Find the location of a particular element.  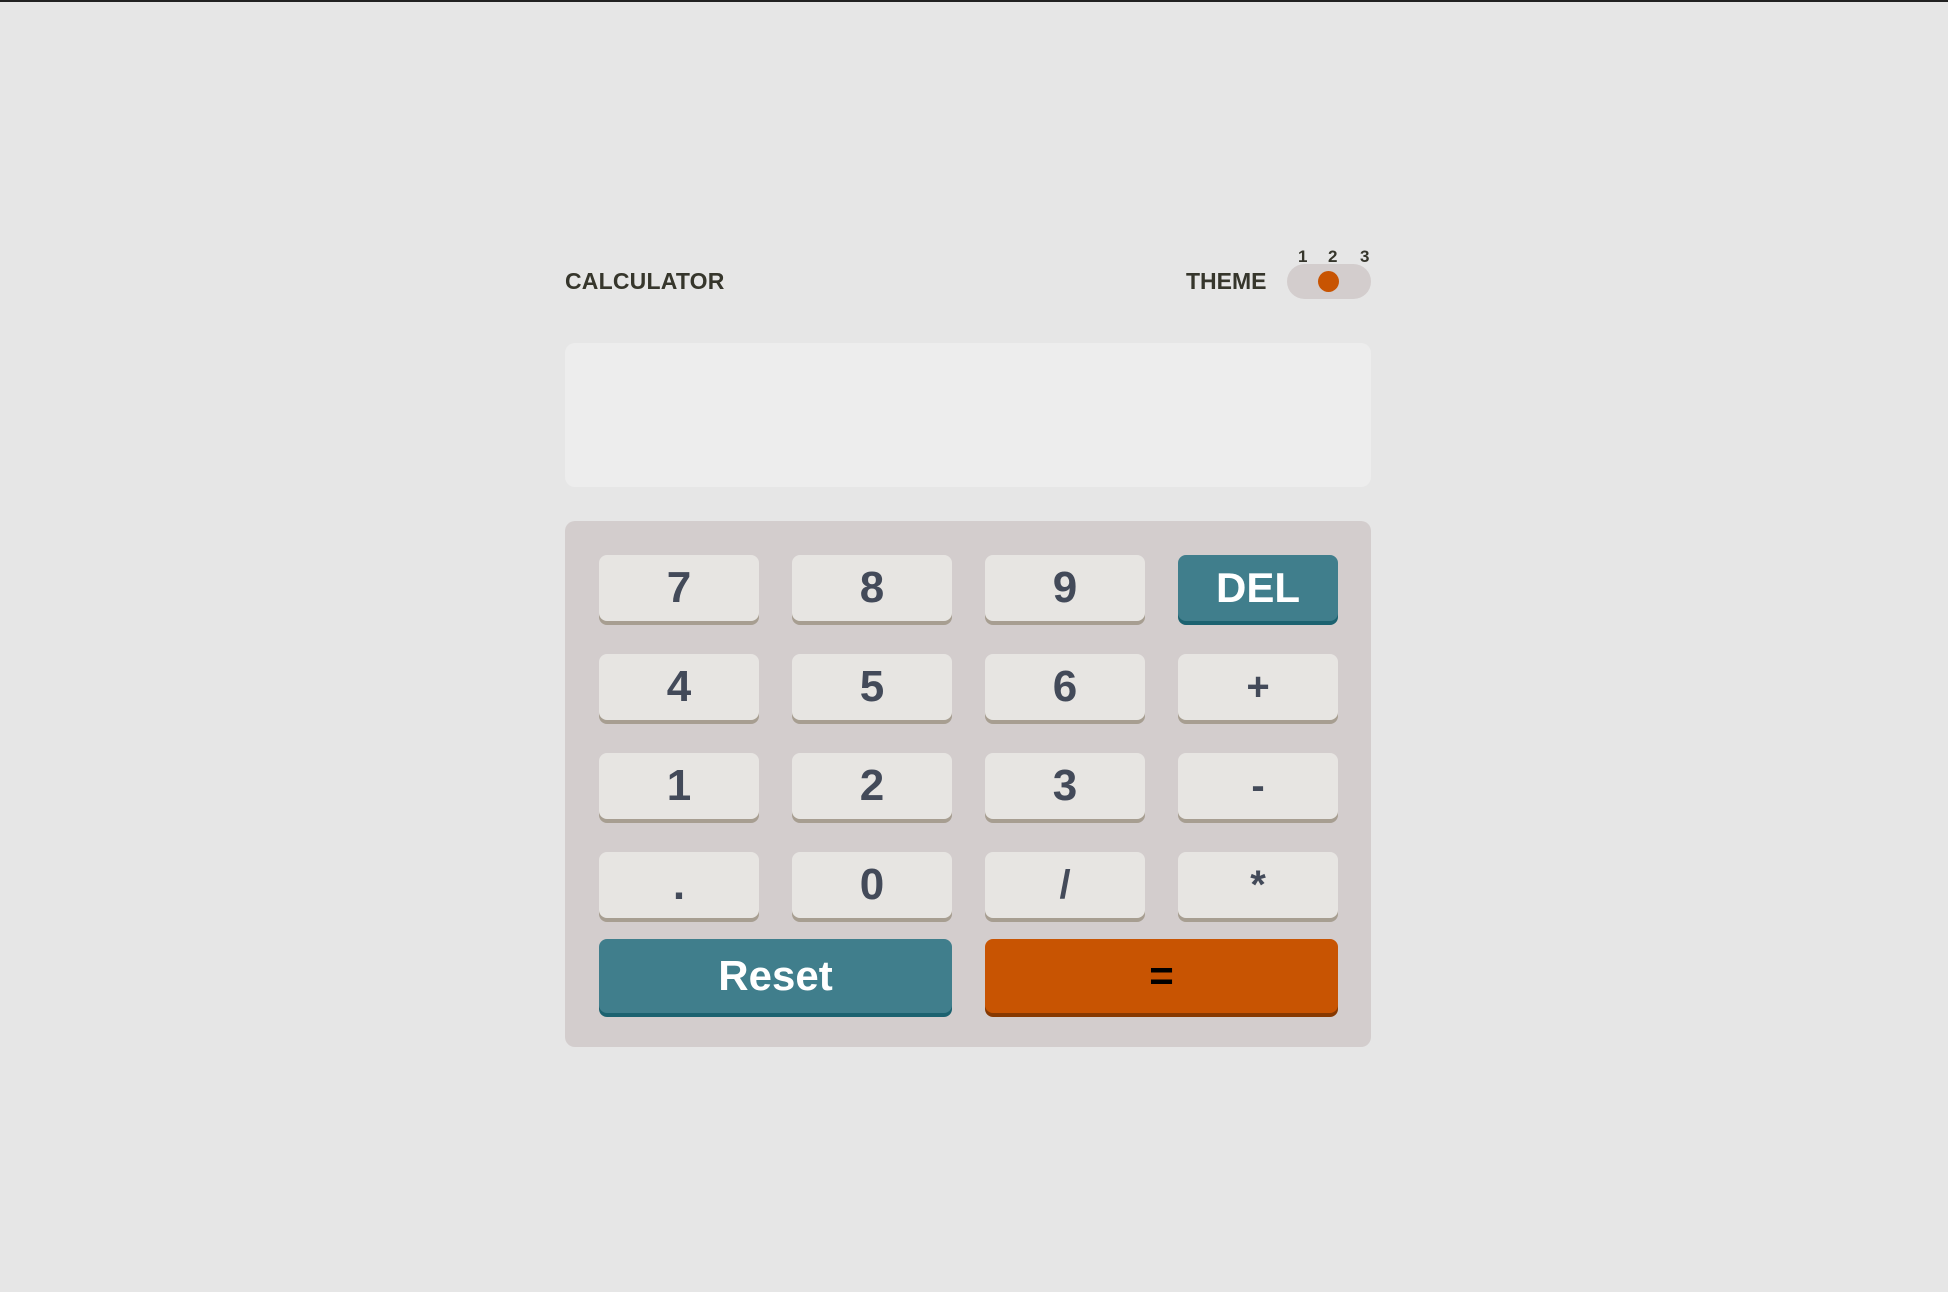

reset-button: Reset is located at coordinates (775, 976).